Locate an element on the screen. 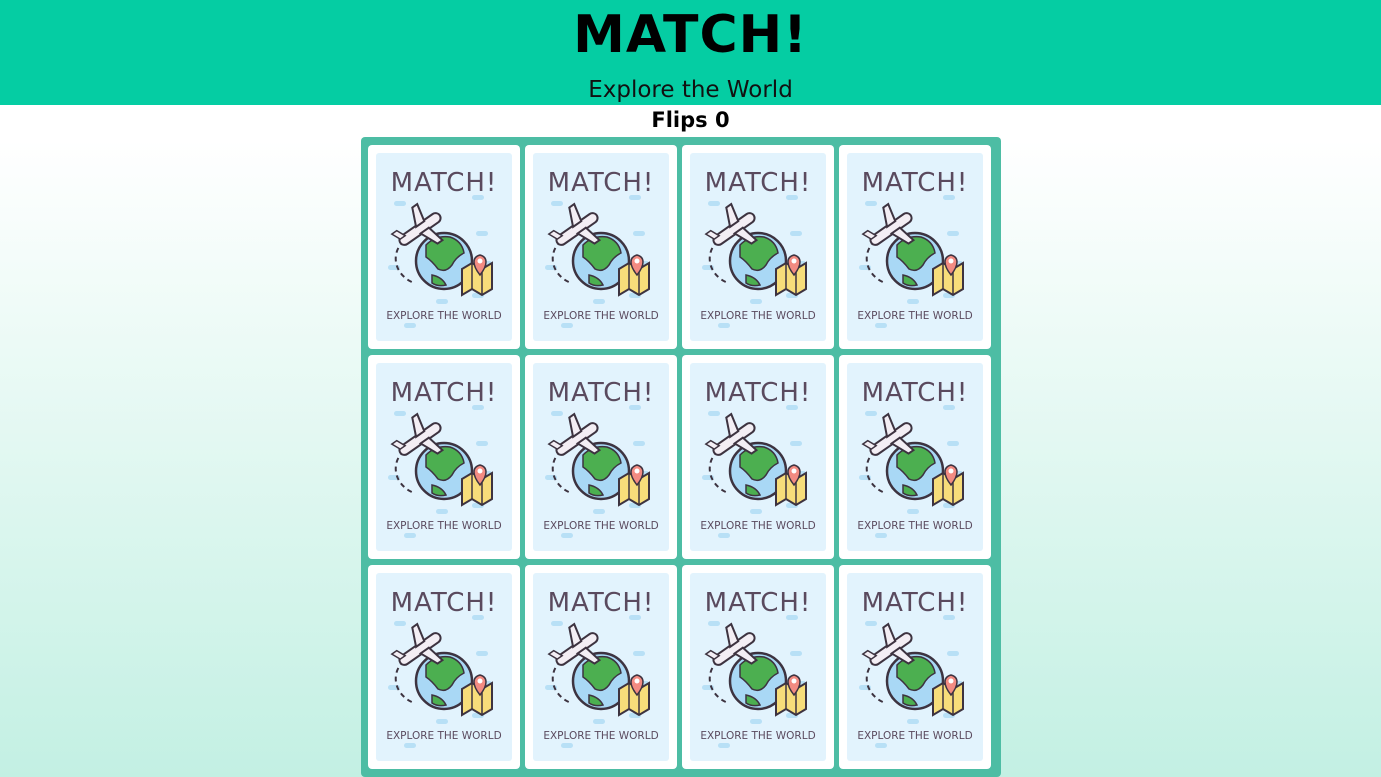  header: MATCH! Explore the World is located at coordinates (690, 52).